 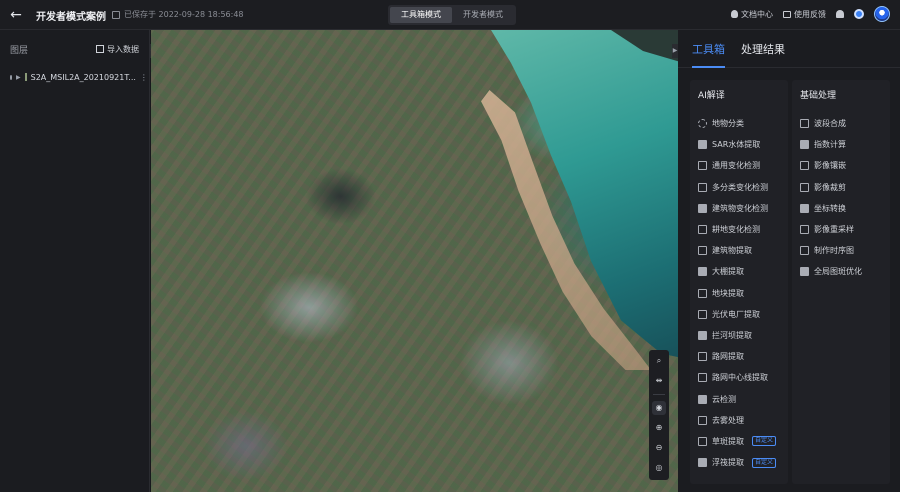 What do you see at coordinates (736, 230) in the screenshot?
I see `tool-item-label: 耕地变化检测` at bounding box center [736, 230].